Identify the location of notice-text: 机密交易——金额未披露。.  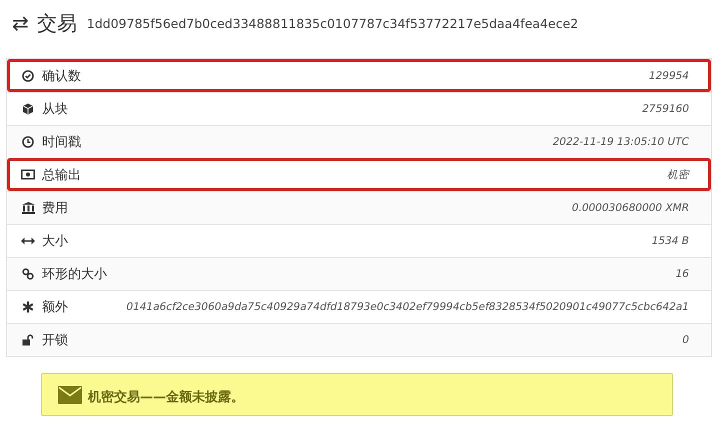
(166, 397).